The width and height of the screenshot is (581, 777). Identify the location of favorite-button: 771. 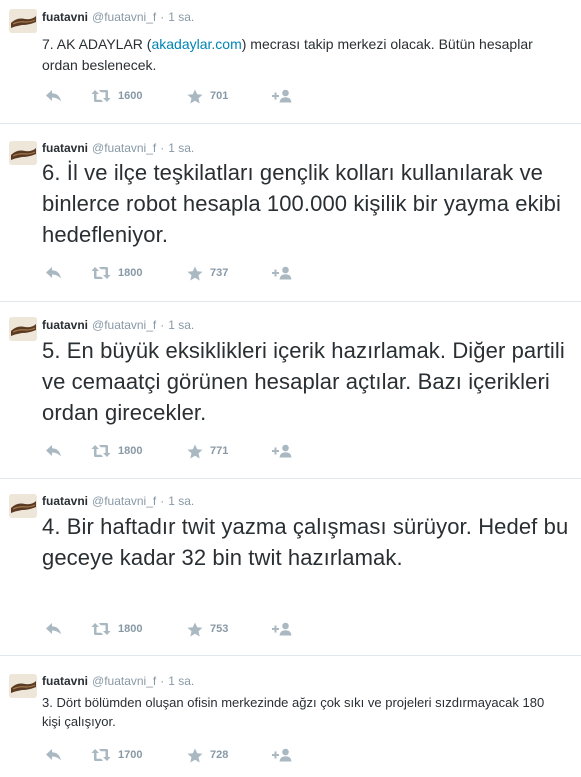
(207, 451).